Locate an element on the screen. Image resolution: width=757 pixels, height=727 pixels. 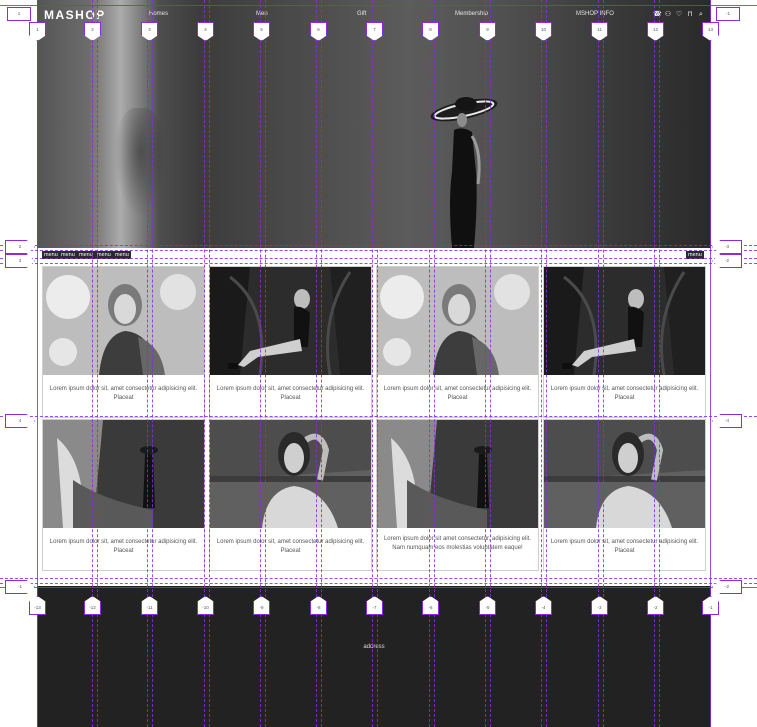
guide-corner-tab: -1 is located at coordinates (728, 14).